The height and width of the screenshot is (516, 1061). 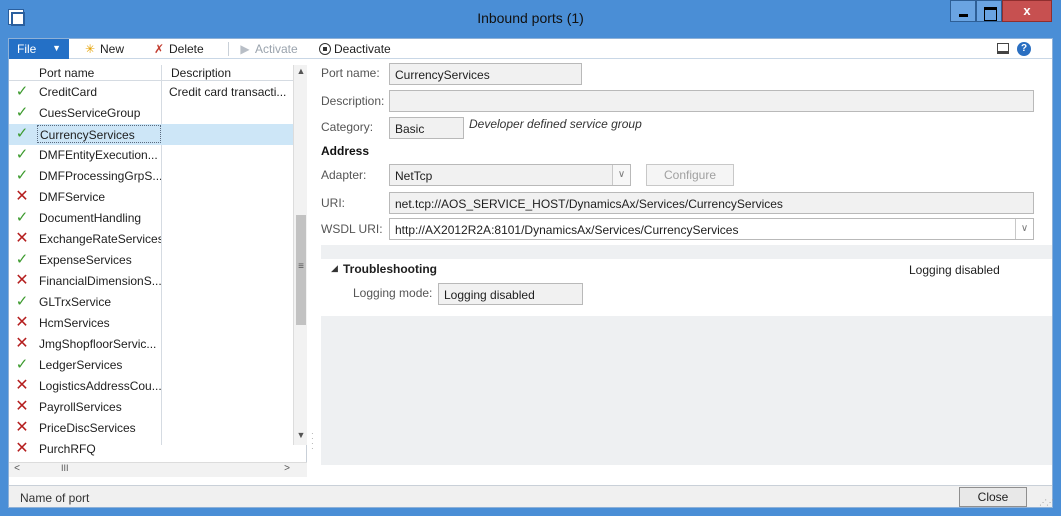 I want to click on table-row: ✕ DMFService, so click(x=151, y=197).